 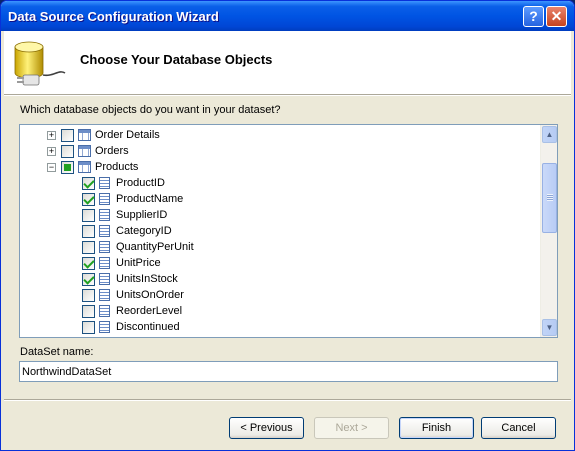 I want to click on tree-item-label: Order Details, so click(x=127, y=135).